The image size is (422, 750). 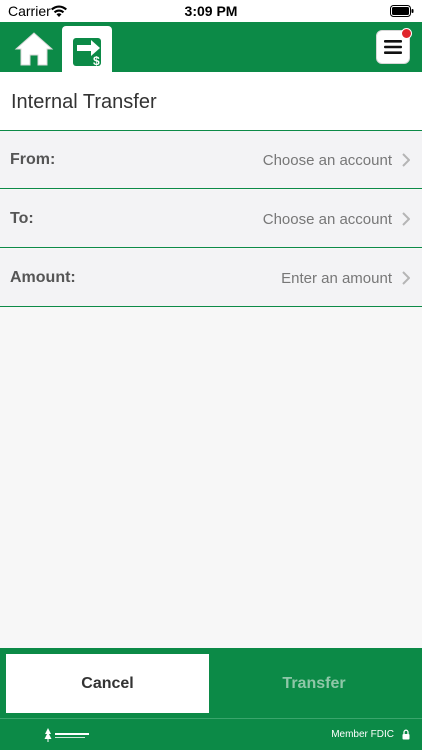 What do you see at coordinates (87, 53) in the screenshot?
I see `transfer-dollar-icon: $` at bounding box center [87, 53].